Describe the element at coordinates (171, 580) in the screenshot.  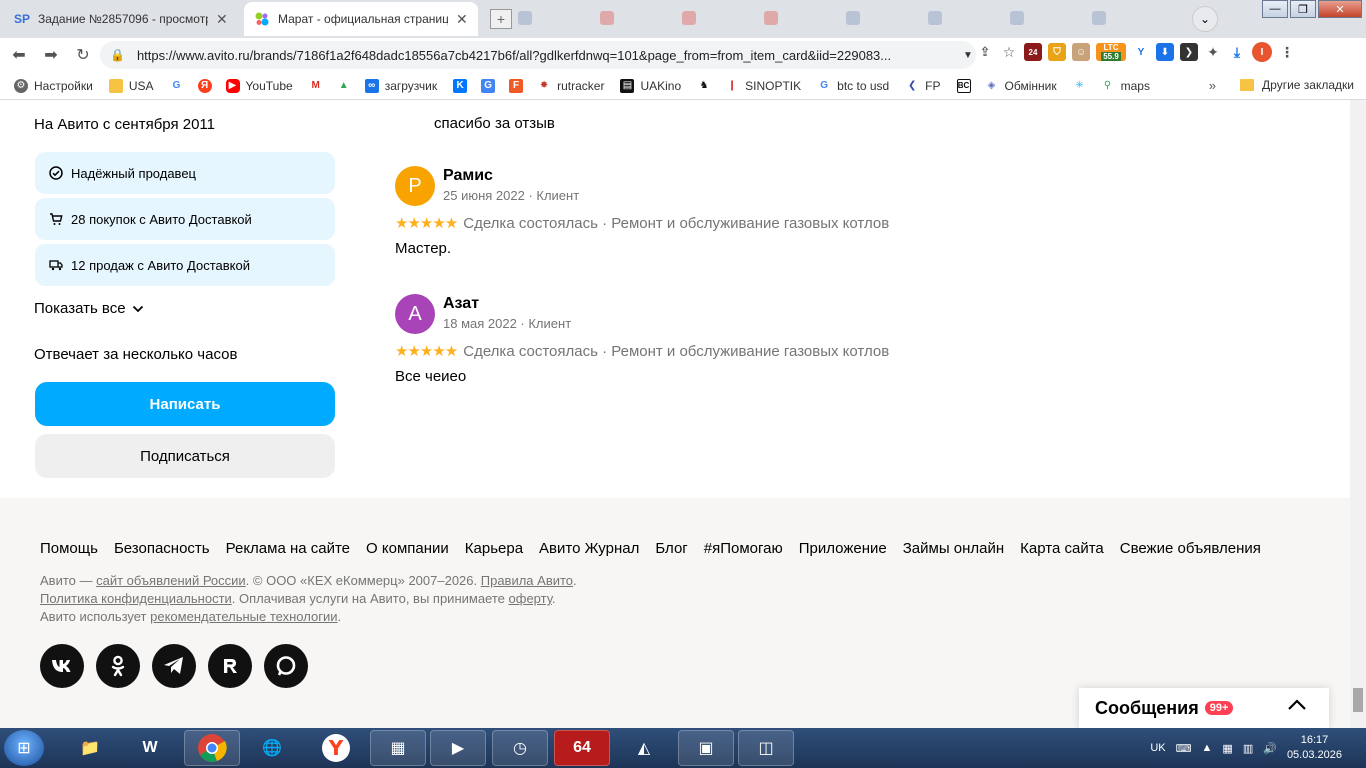
I see `legal-link: сайт объявлений России` at that location.